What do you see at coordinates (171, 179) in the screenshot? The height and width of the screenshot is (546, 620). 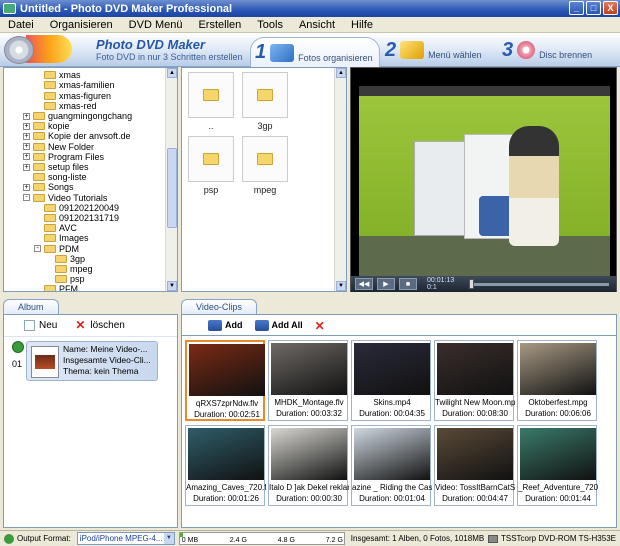 I see `tree-scrollbar: ▲ ▼` at bounding box center [171, 179].